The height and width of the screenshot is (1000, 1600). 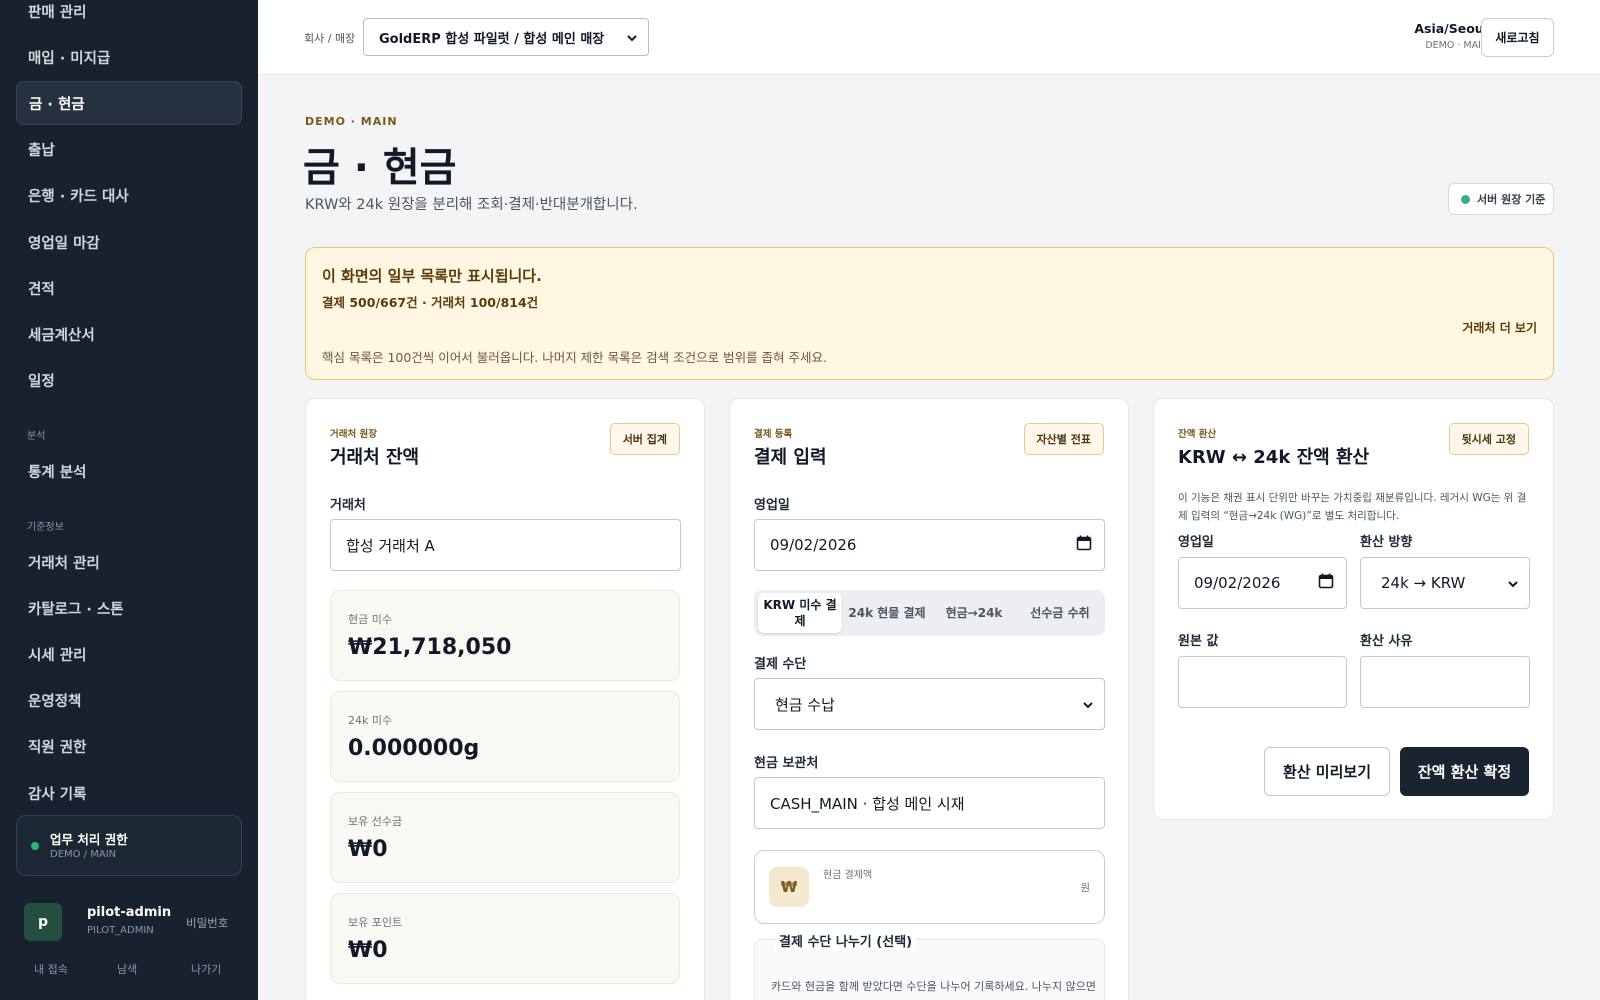 I want to click on tab-24k-physical: 24k 현물 결제, so click(x=887, y=613).